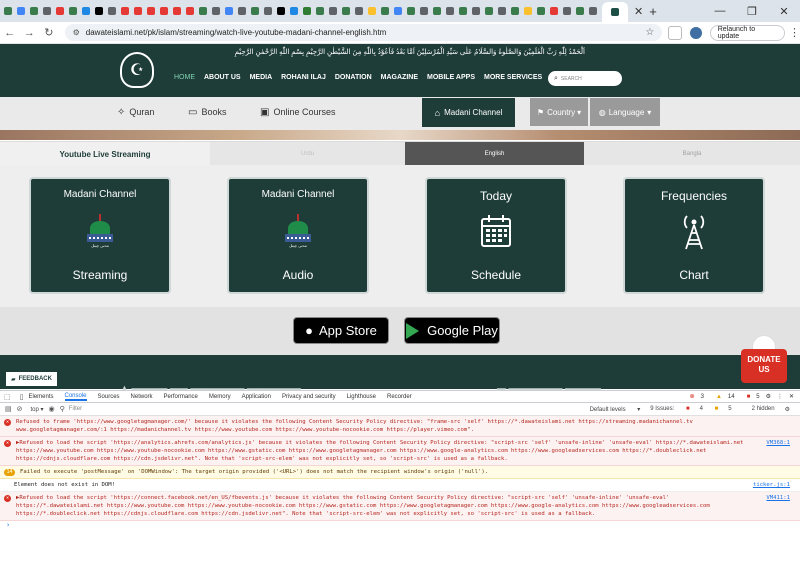  What do you see at coordinates (400, 525) in the screenshot?
I see `console-prompt: ›` at bounding box center [400, 525].